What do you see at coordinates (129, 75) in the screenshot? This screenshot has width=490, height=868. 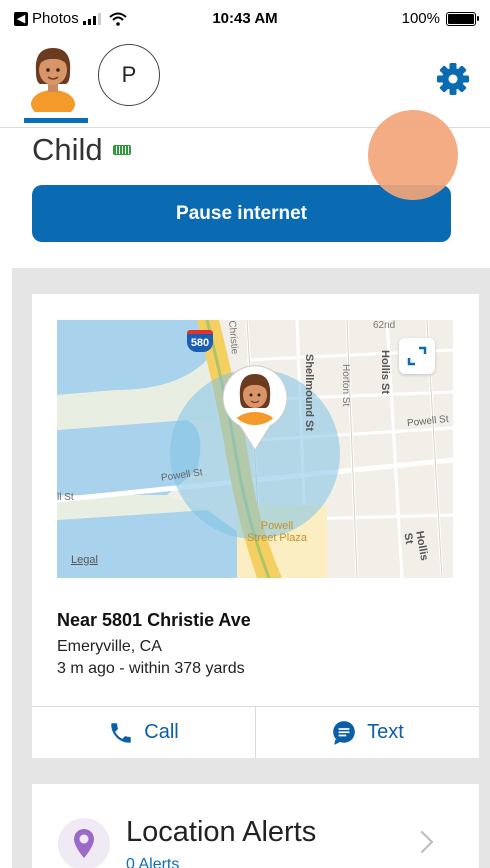 I see `profile-avatar-p: P` at bounding box center [129, 75].